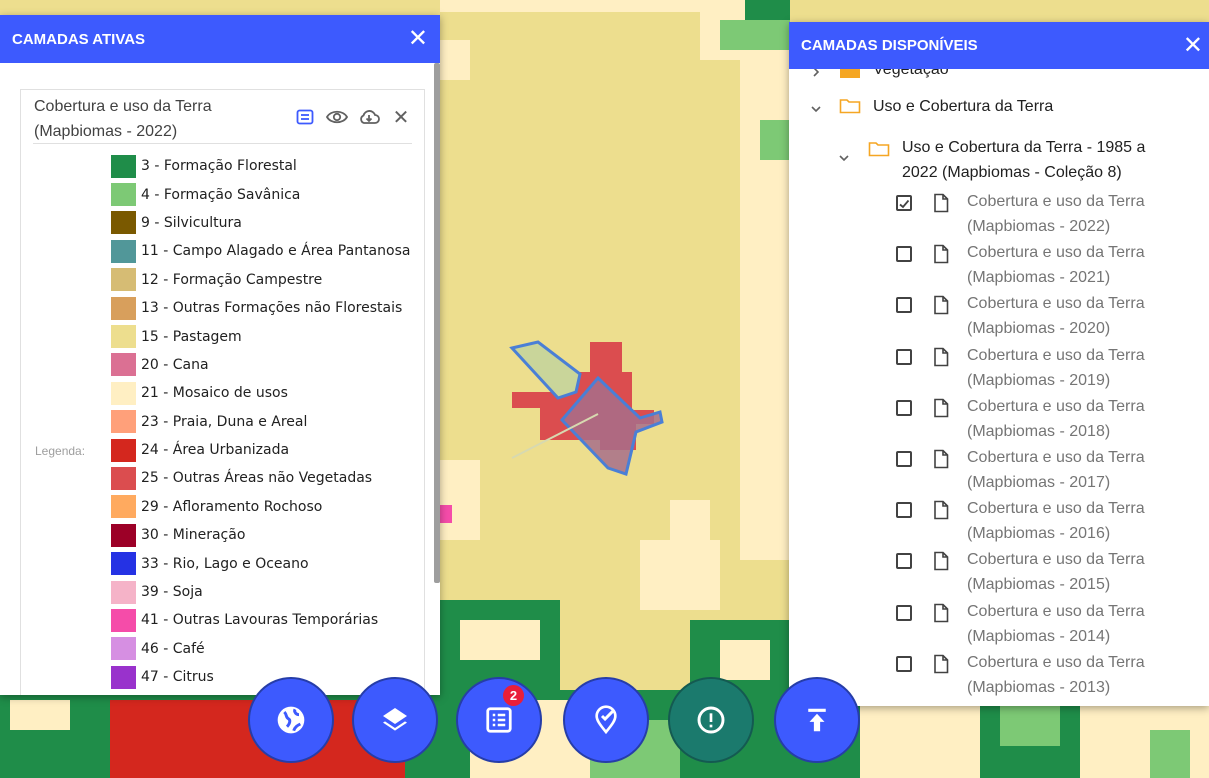 Image resolution: width=1209 pixels, height=778 pixels. What do you see at coordinates (177, 677) in the screenshot?
I see `legend-item-label: 47 - Citrus` at bounding box center [177, 677].